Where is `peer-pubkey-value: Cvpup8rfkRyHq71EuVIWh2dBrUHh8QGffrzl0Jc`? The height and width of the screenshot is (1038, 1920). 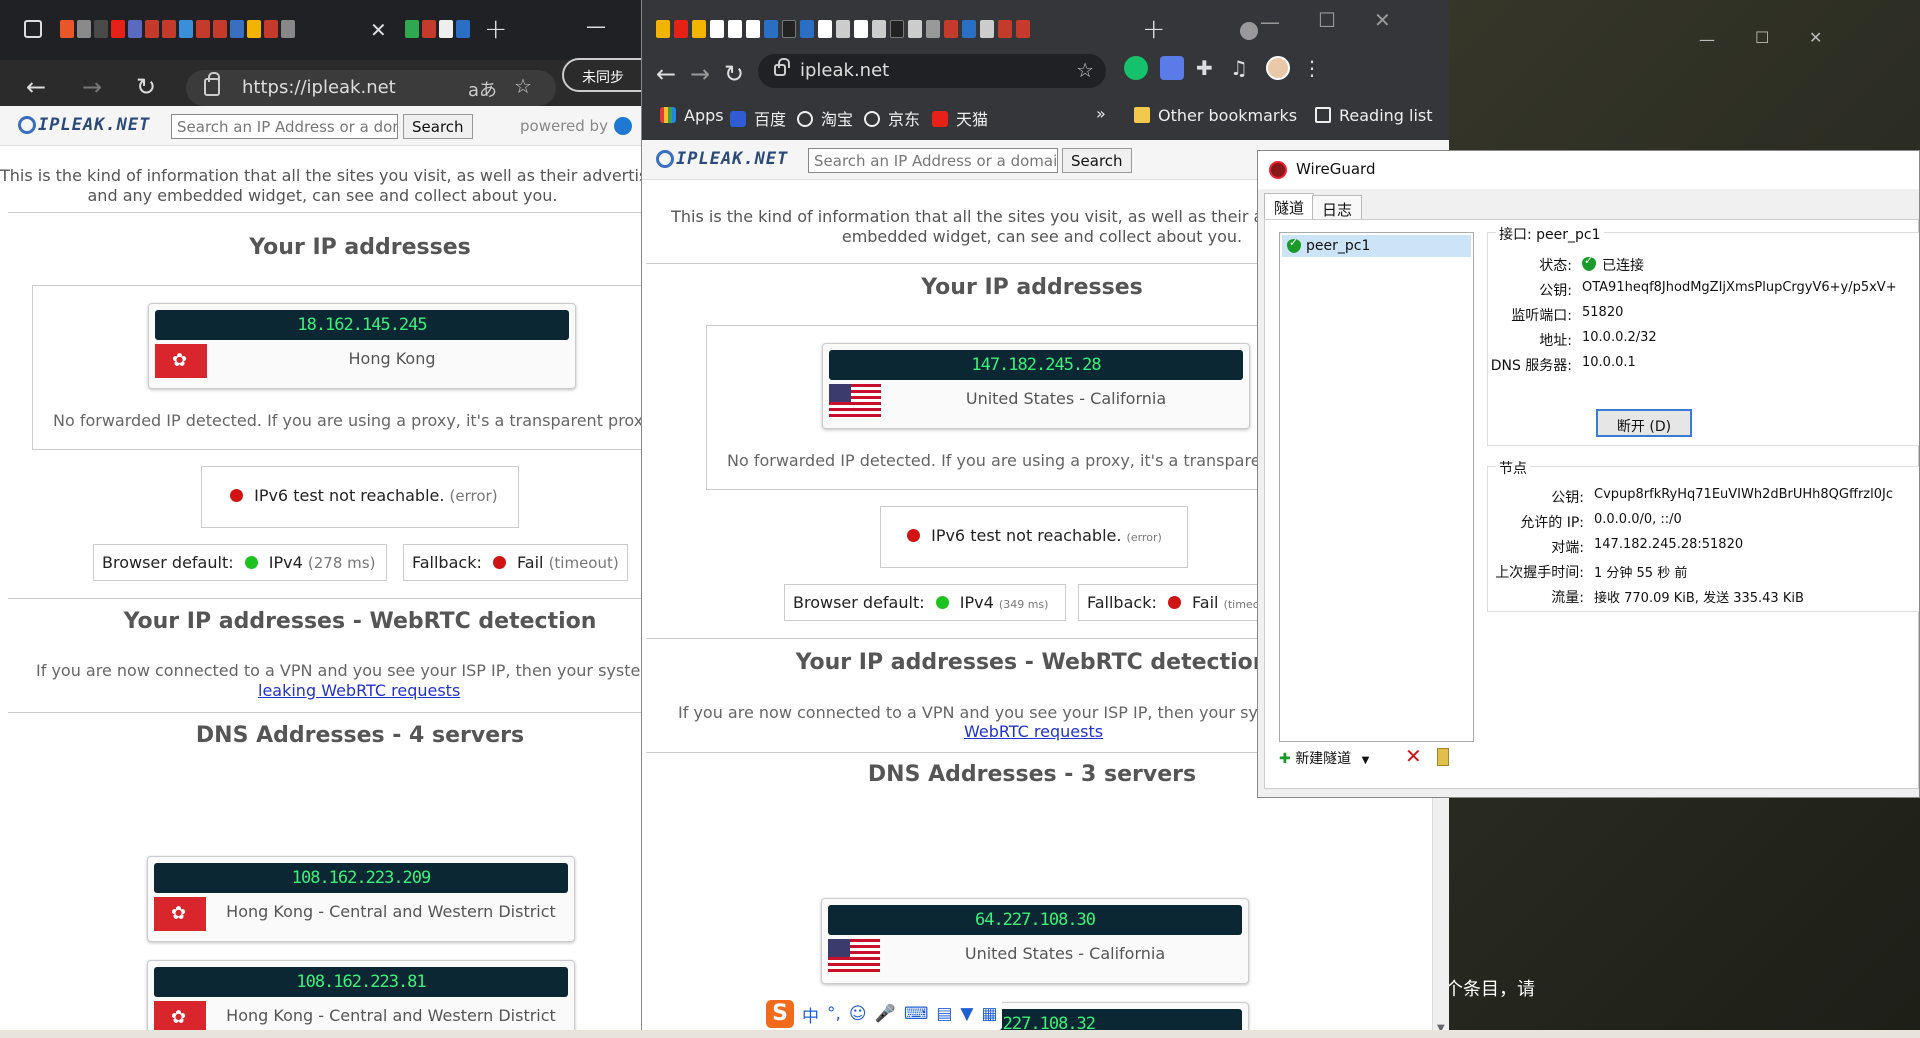 peer-pubkey-value: Cvpup8rfkRyHq71EuVIWh2dBrUHh8QGffrzl0Jc is located at coordinates (1743, 494).